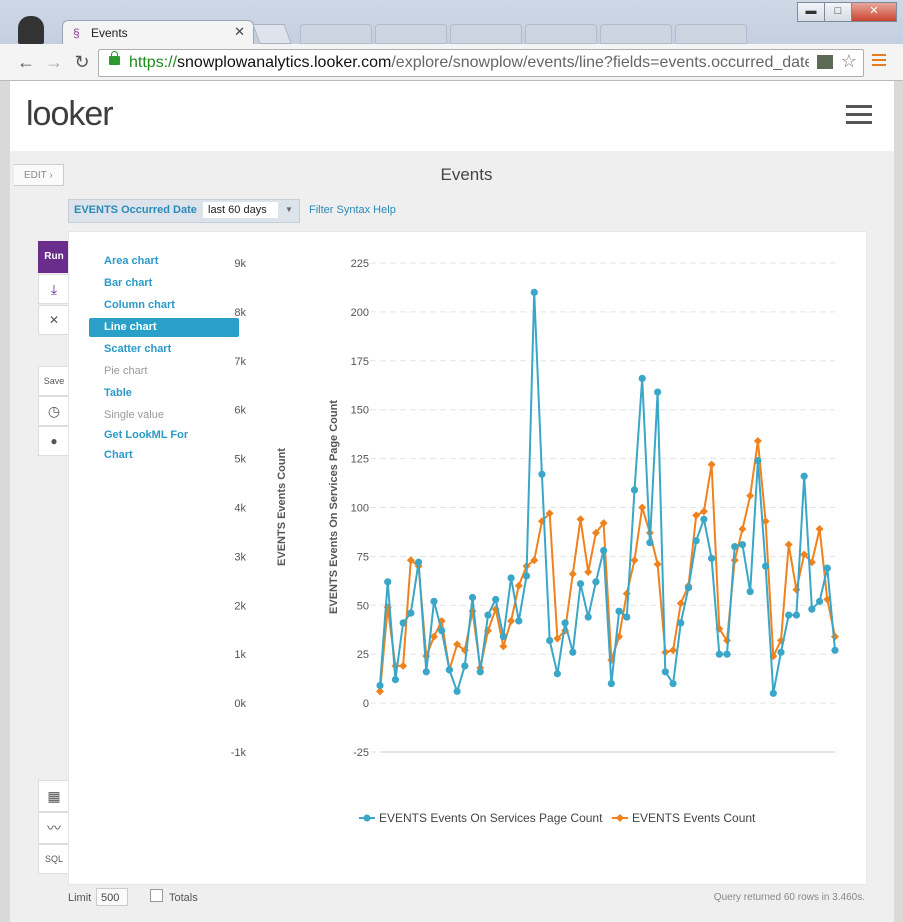 The height and width of the screenshot is (922, 903). I want to click on filter-field-label: EVENTS Occurred Date, so click(135, 210).